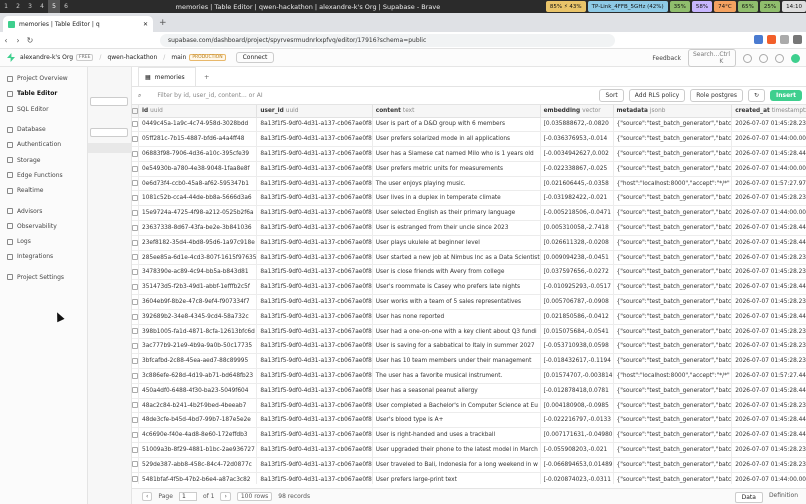  What do you see at coordinates (577, 228) in the screenshot?
I see `cell-embedding: [0.005310058,-2.7418` at bounding box center [577, 228].